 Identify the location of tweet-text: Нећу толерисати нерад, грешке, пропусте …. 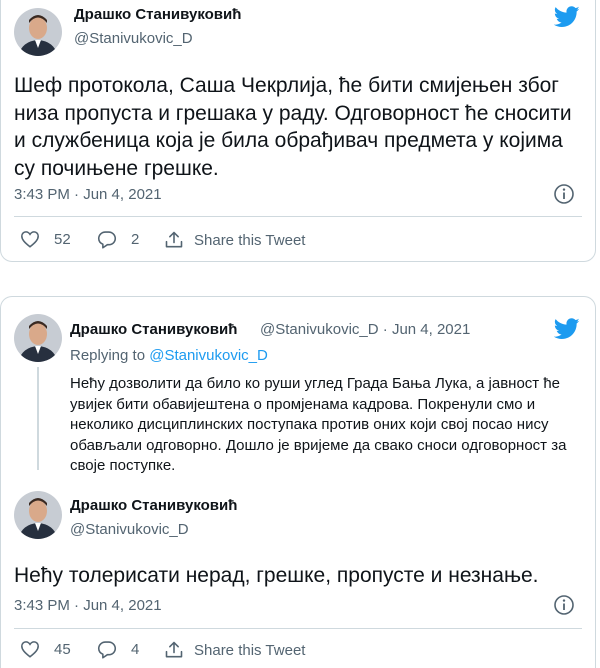
(276, 575).